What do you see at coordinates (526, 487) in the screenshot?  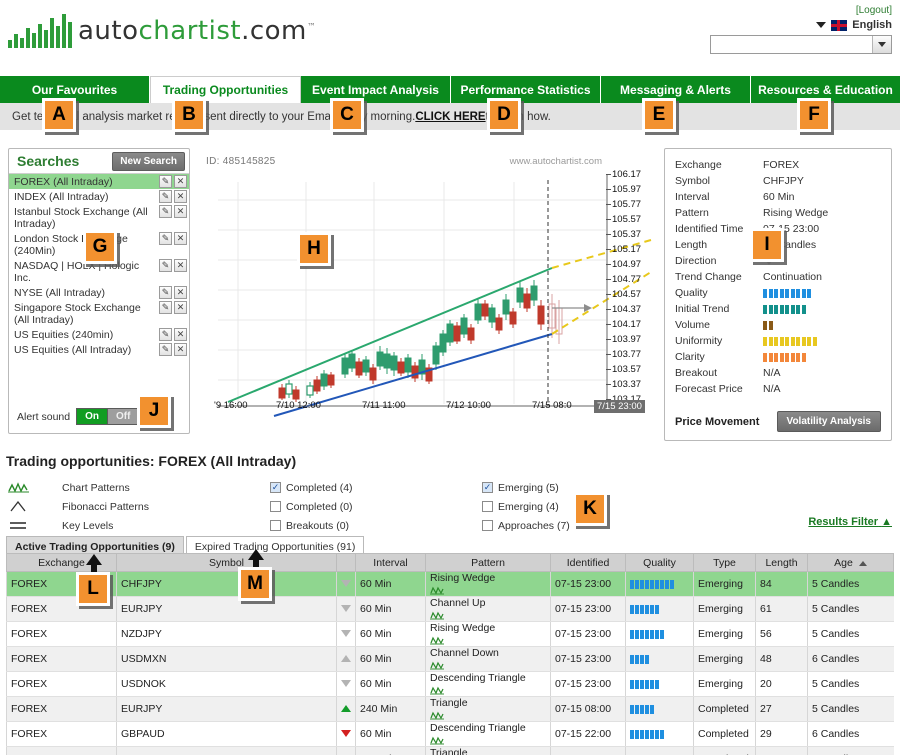 I see `filter-row: ✓ Emerging (5)` at bounding box center [526, 487].